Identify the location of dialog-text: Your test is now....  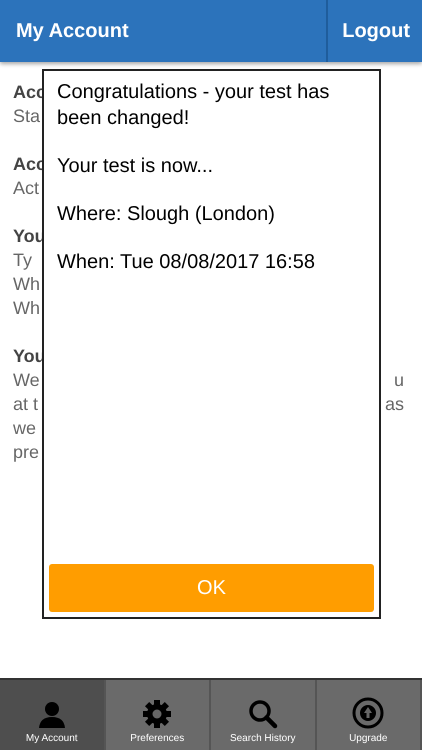
(135, 166).